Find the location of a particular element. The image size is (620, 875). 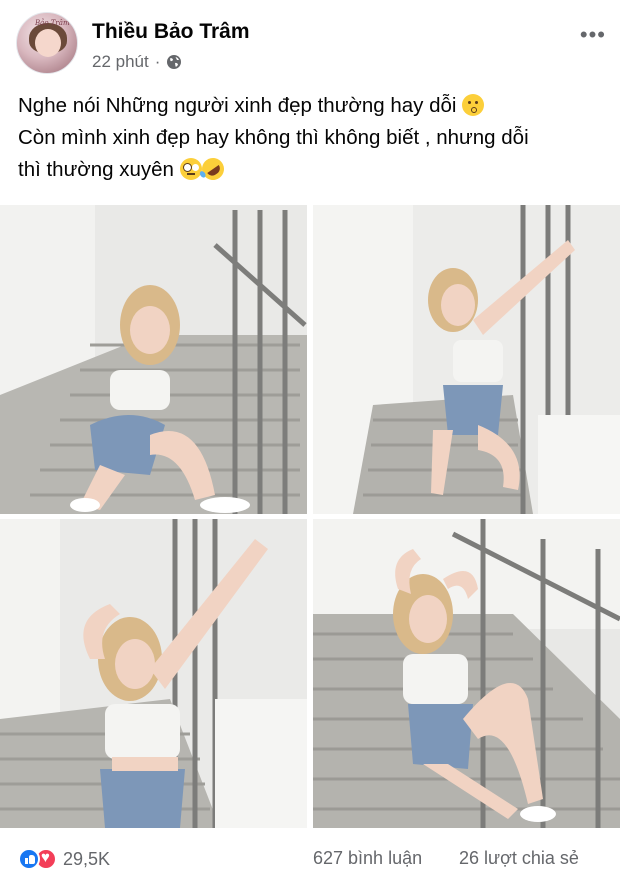

reactions-summary: 29,5K is located at coordinates (64, 859).